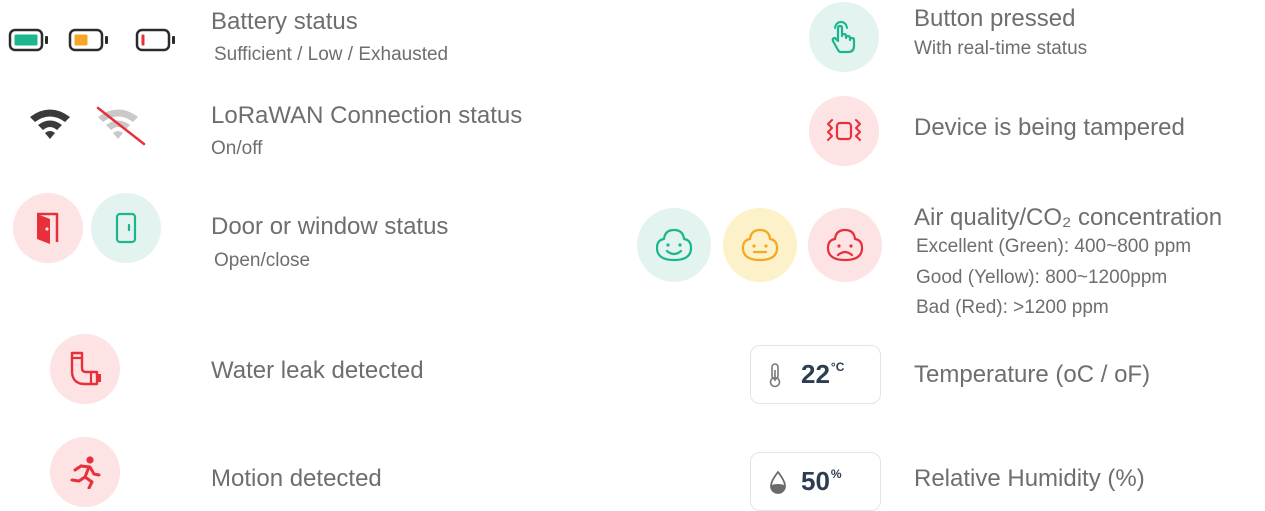 The height and width of the screenshot is (511, 1265). I want to click on face-sad-icon, so click(845, 245).